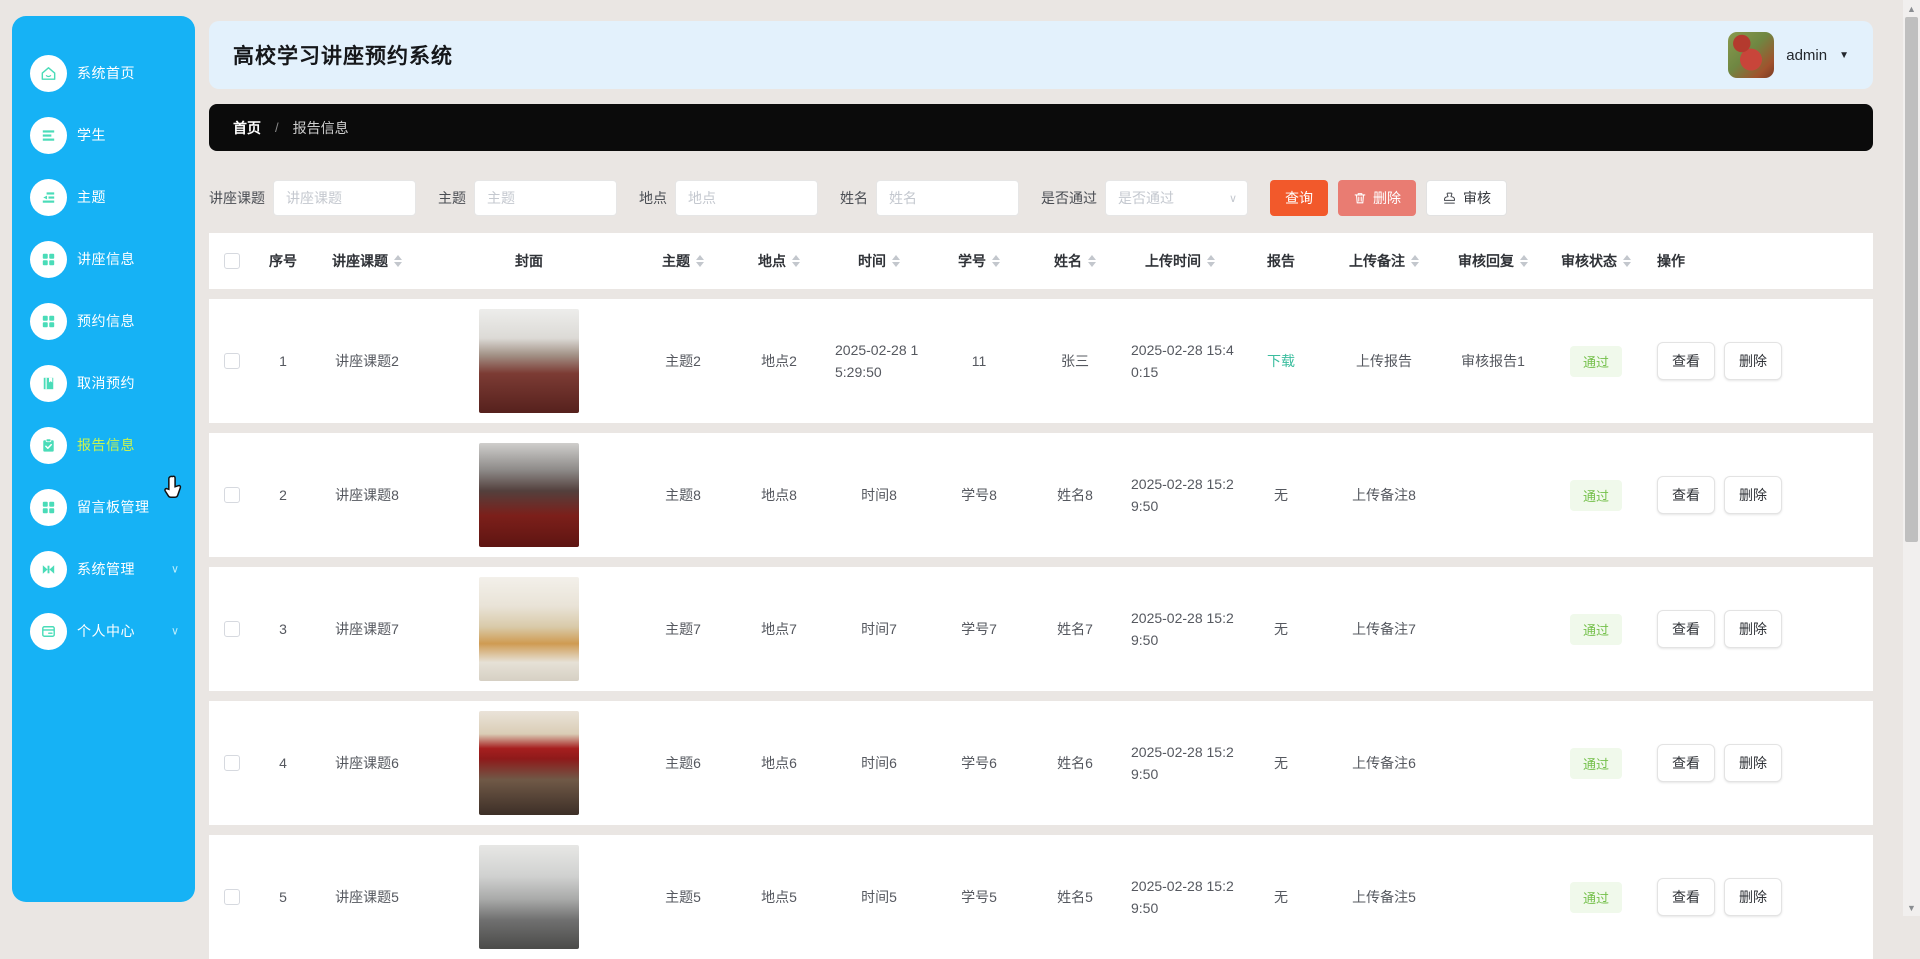 The image size is (1920, 959). Describe the element at coordinates (1176, 198) in the screenshot. I see `pass-filter-select: 是否通过 ∨` at that location.